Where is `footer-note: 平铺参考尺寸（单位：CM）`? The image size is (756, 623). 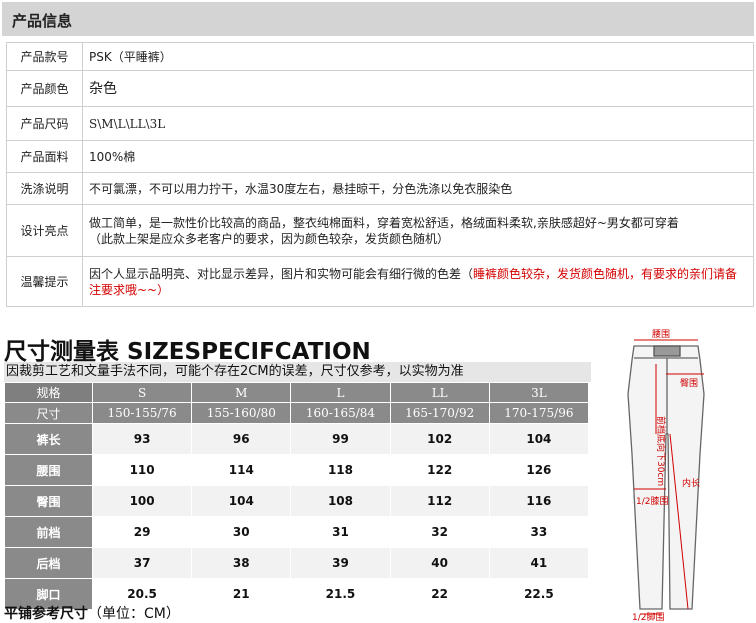
footer-note: 平铺参考尺寸（单位：CM） is located at coordinates (92, 613).